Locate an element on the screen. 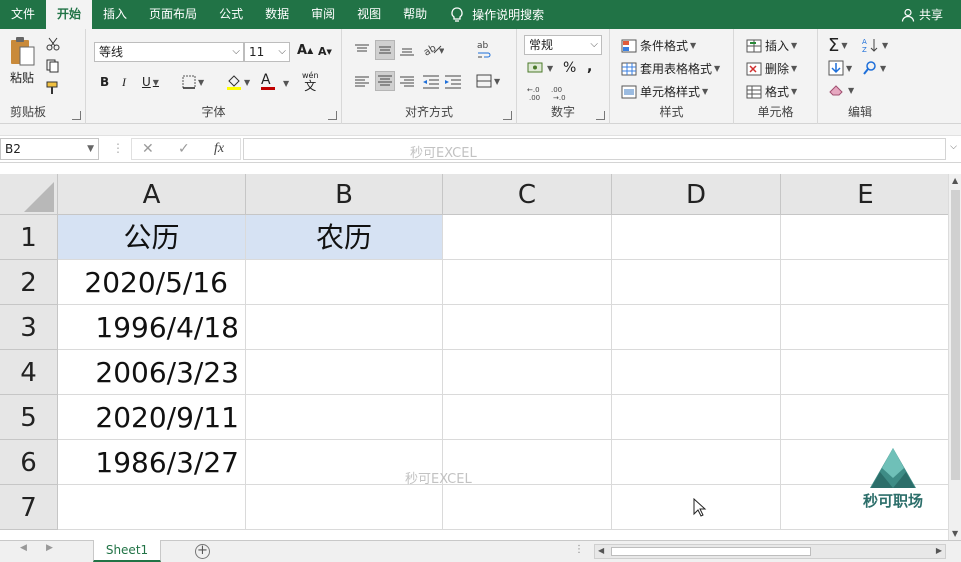 The width and height of the screenshot is (961, 562). tab-file: 文件 is located at coordinates (23, 14).